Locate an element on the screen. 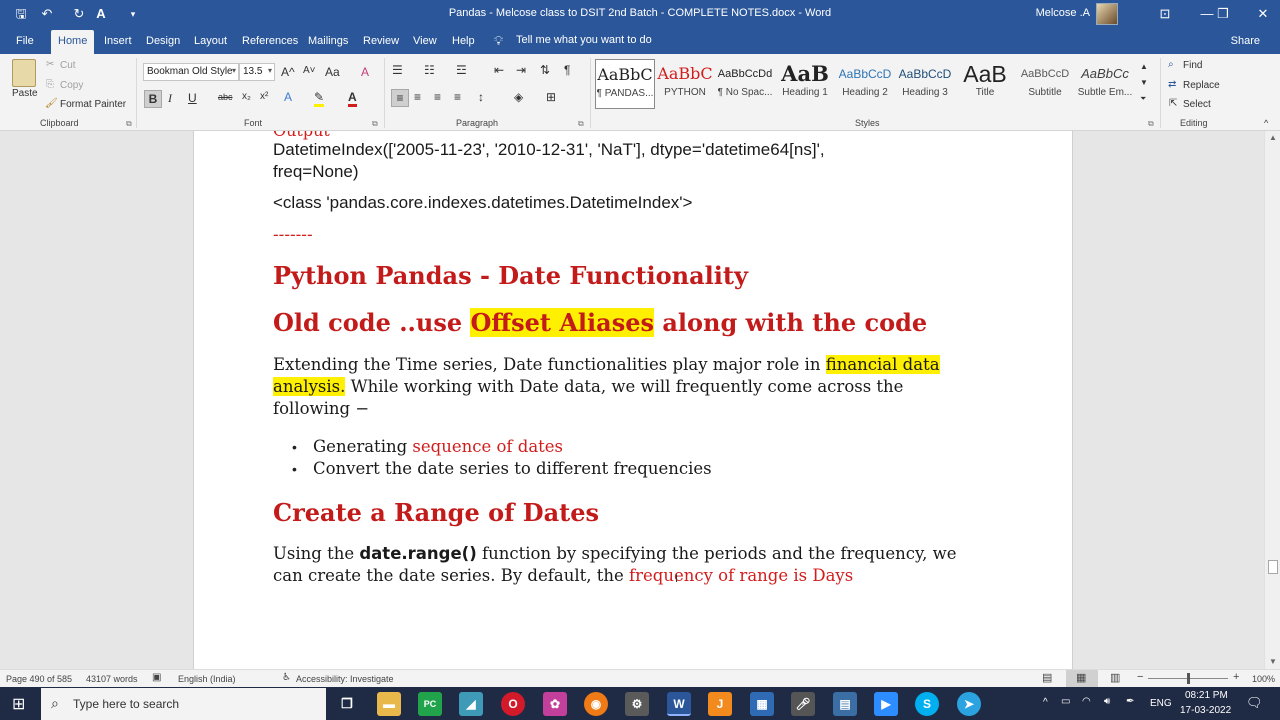 Image resolution: width=1280 pixels, height=720 pixels. microphone-icon: 🎤︎ is located at coordinates (803, 704).